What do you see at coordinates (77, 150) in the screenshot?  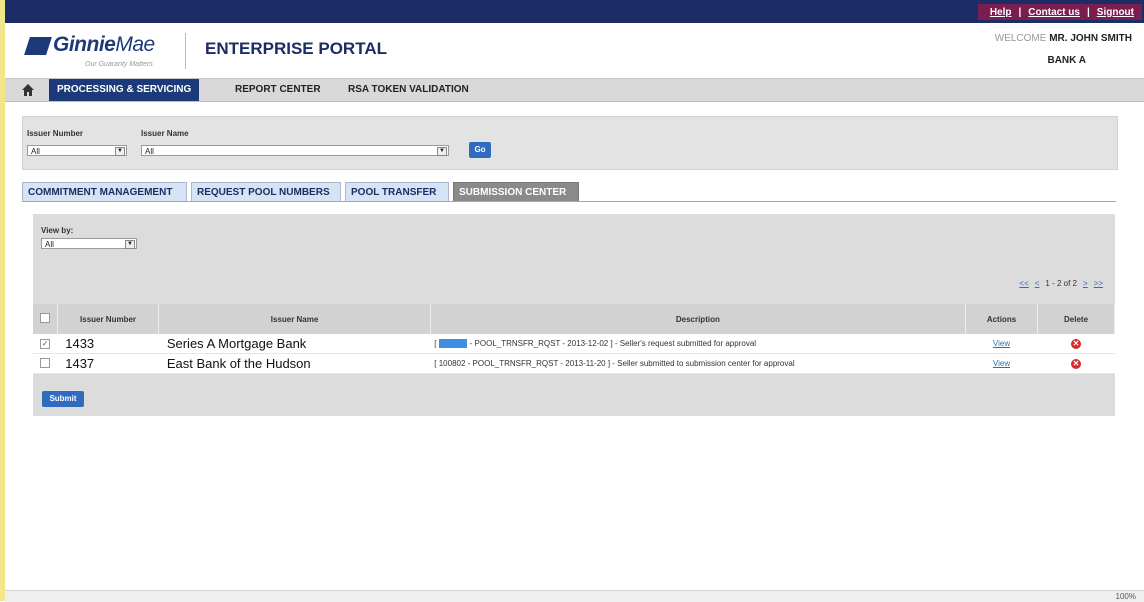 I see `issuer-number-select: All ▼` at bounding box center [77, 150].